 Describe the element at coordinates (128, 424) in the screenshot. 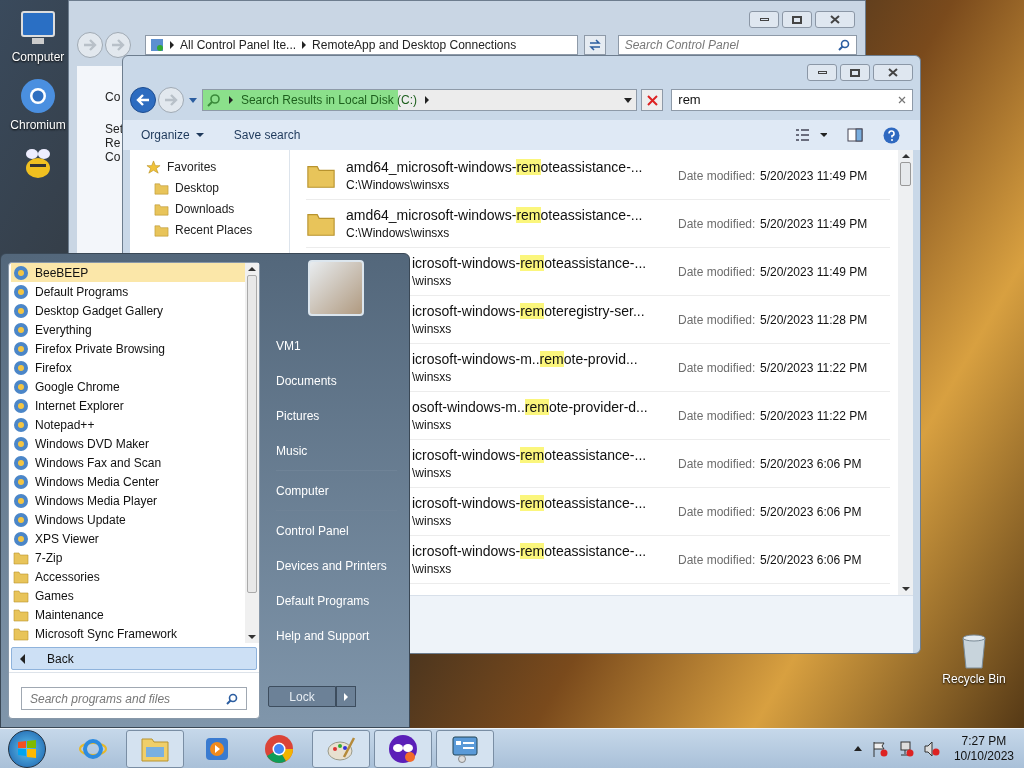

I see `program-item: Notepad++` at that location.